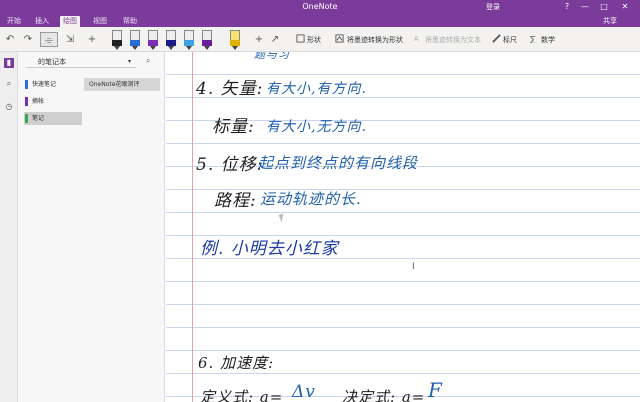  Describe the element at coordinates (100, 21) in the screenshot. I see `tab-view: 视图` at that location.